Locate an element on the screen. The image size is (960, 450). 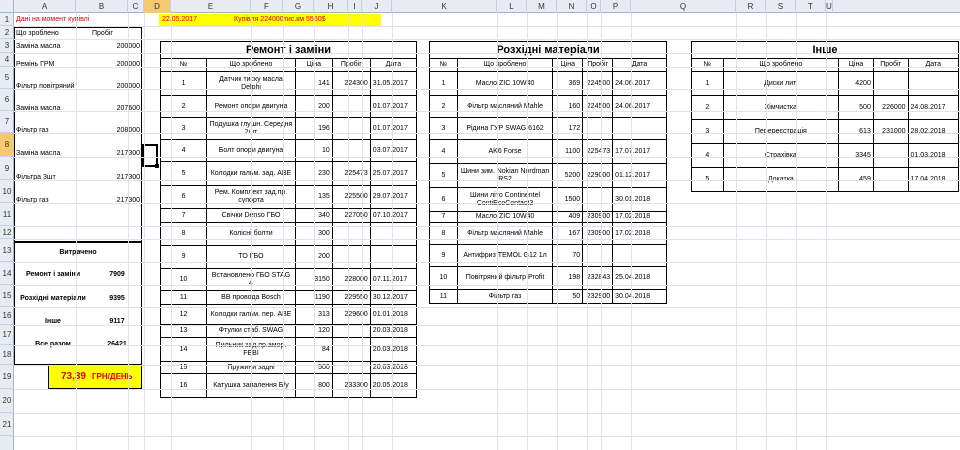
column-header-T: T is located at coordinates (811, 6).